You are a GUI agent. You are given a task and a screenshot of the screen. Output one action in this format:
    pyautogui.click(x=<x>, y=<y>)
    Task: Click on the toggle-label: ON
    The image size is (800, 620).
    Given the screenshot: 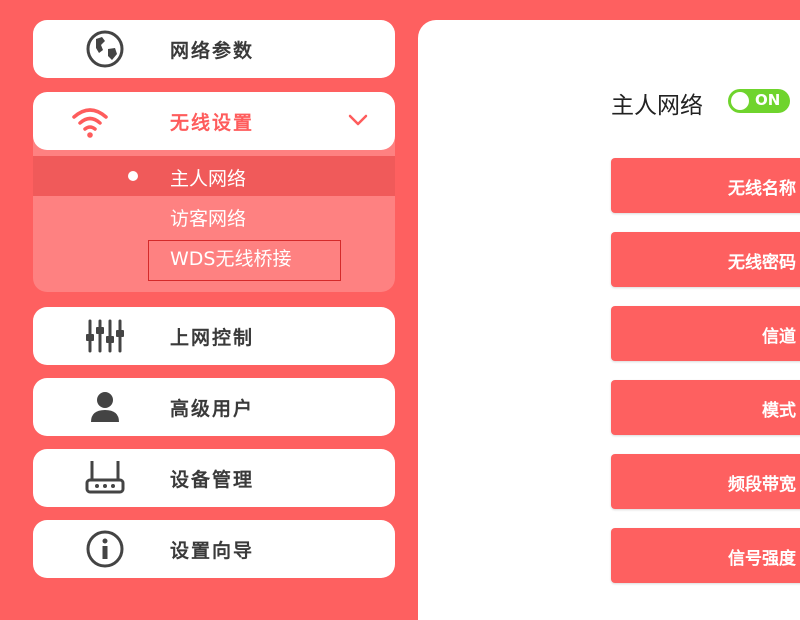 What is the action you would take?
    pyautogui.click(x=768, y=100)
    